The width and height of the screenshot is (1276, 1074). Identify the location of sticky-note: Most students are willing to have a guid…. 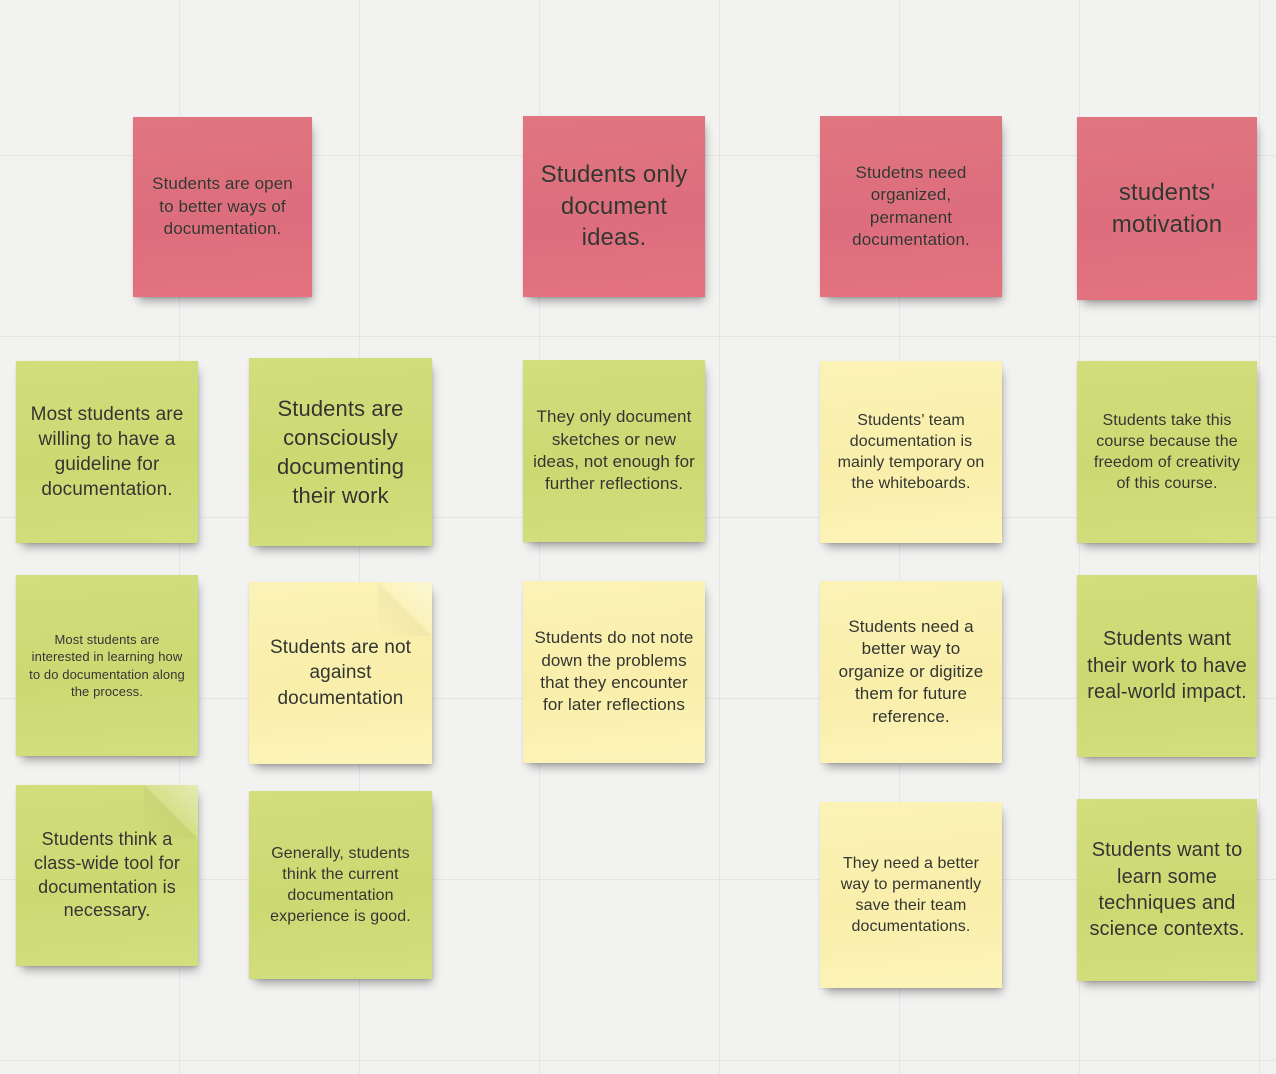
(107, 452).